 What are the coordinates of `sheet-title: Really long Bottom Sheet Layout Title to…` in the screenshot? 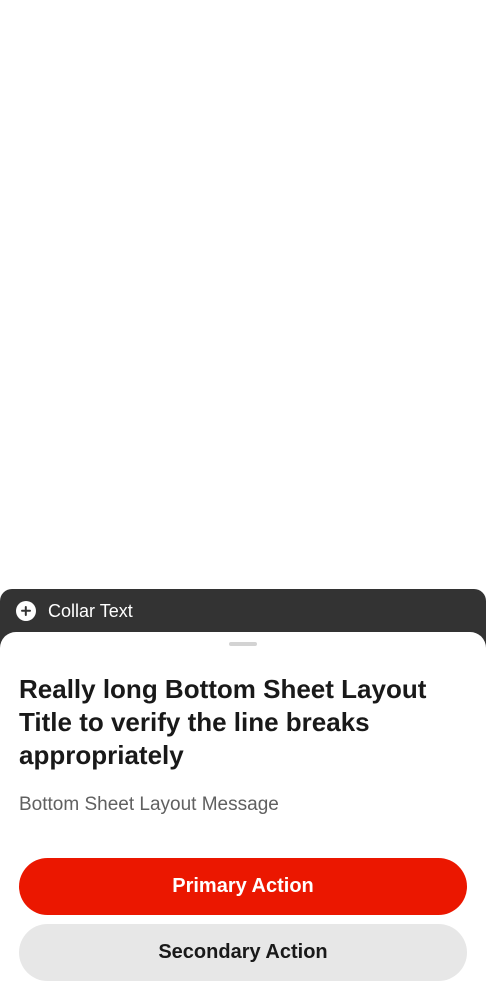 It's located at (223, 722).